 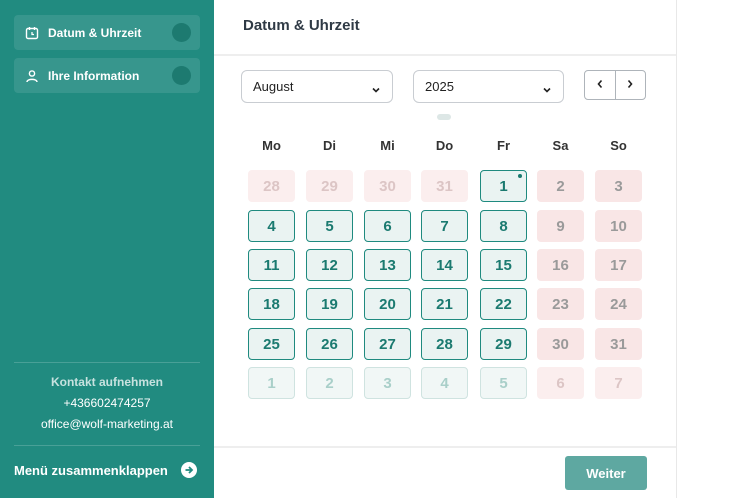 What do you see at coordinates (189, 470) in the screenshot?
I see `arrow-right-circle-icon` at bounding box center [189, 470].